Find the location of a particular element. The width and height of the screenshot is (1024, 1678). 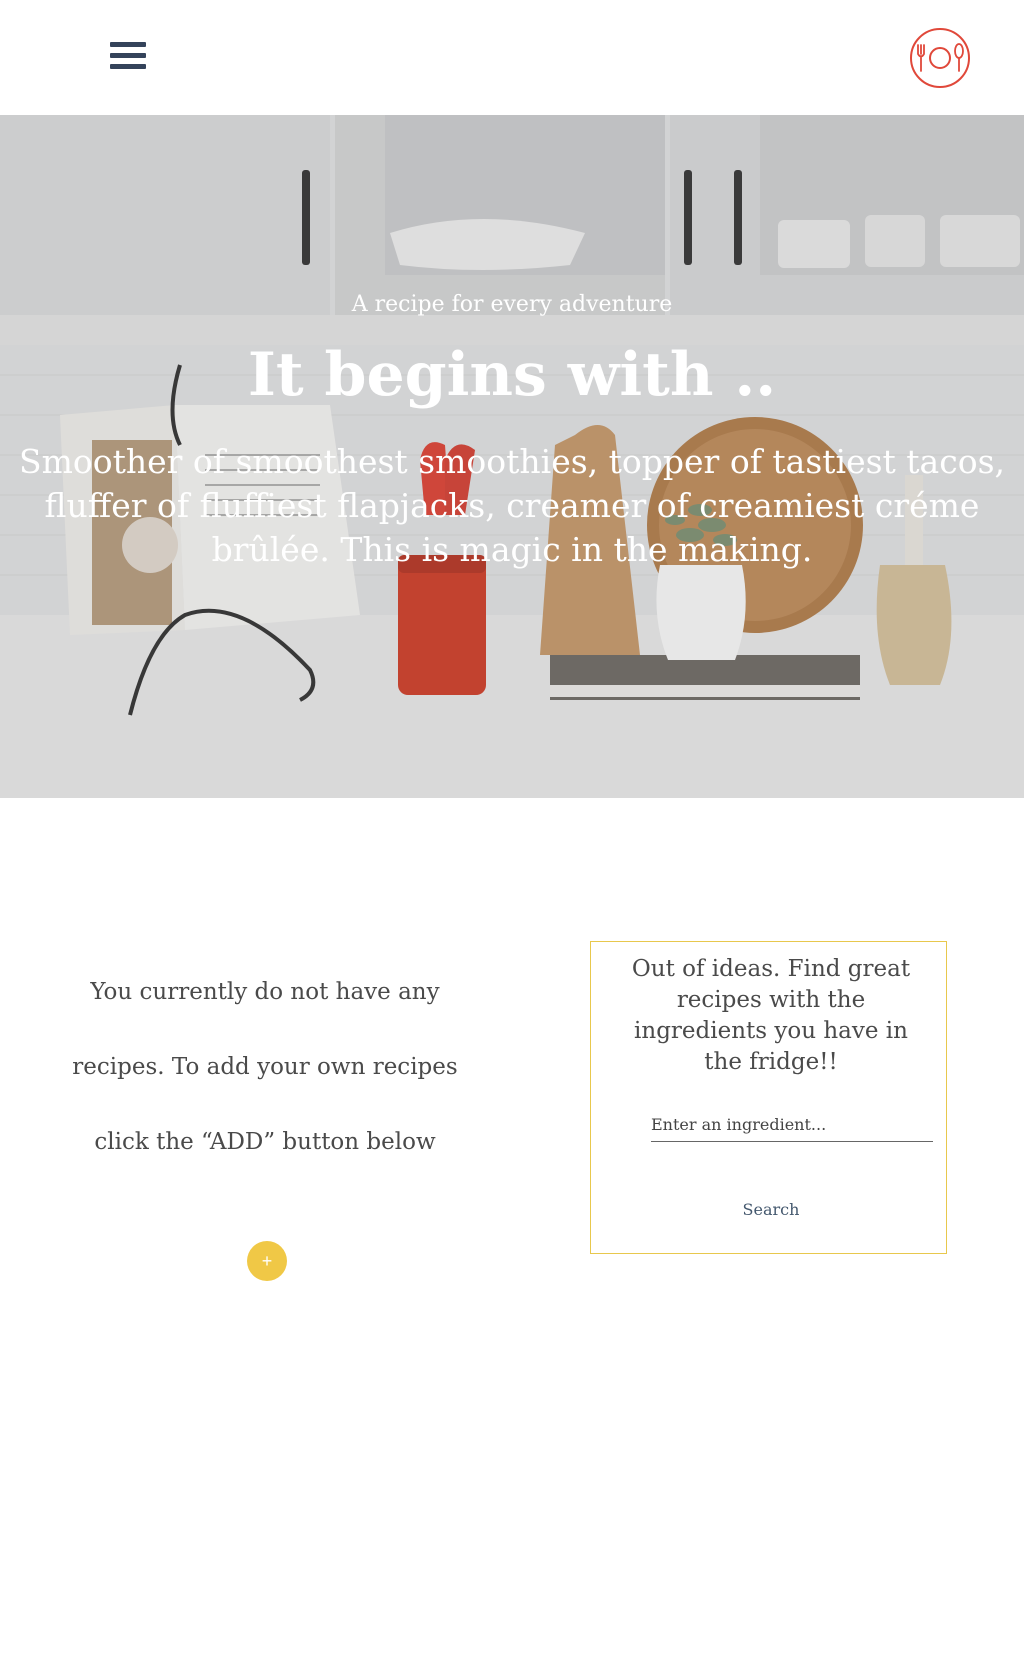

empty-message-line-1: You currently do not have any is located at coordinates (265, 992).